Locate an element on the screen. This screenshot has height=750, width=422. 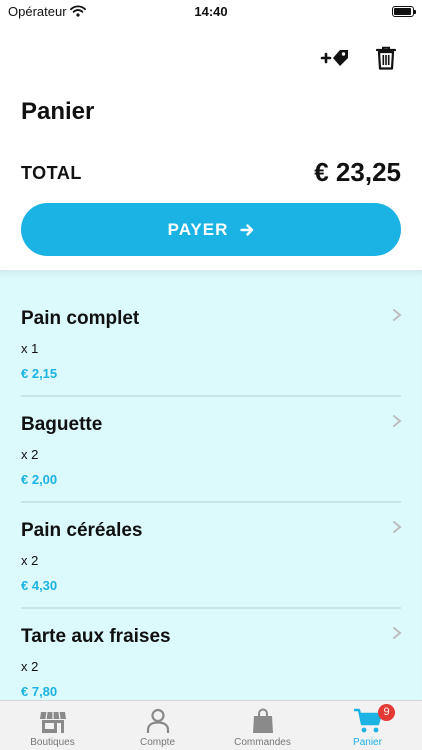
total-amount: € 23,25 is located at coordinates (357, 172).